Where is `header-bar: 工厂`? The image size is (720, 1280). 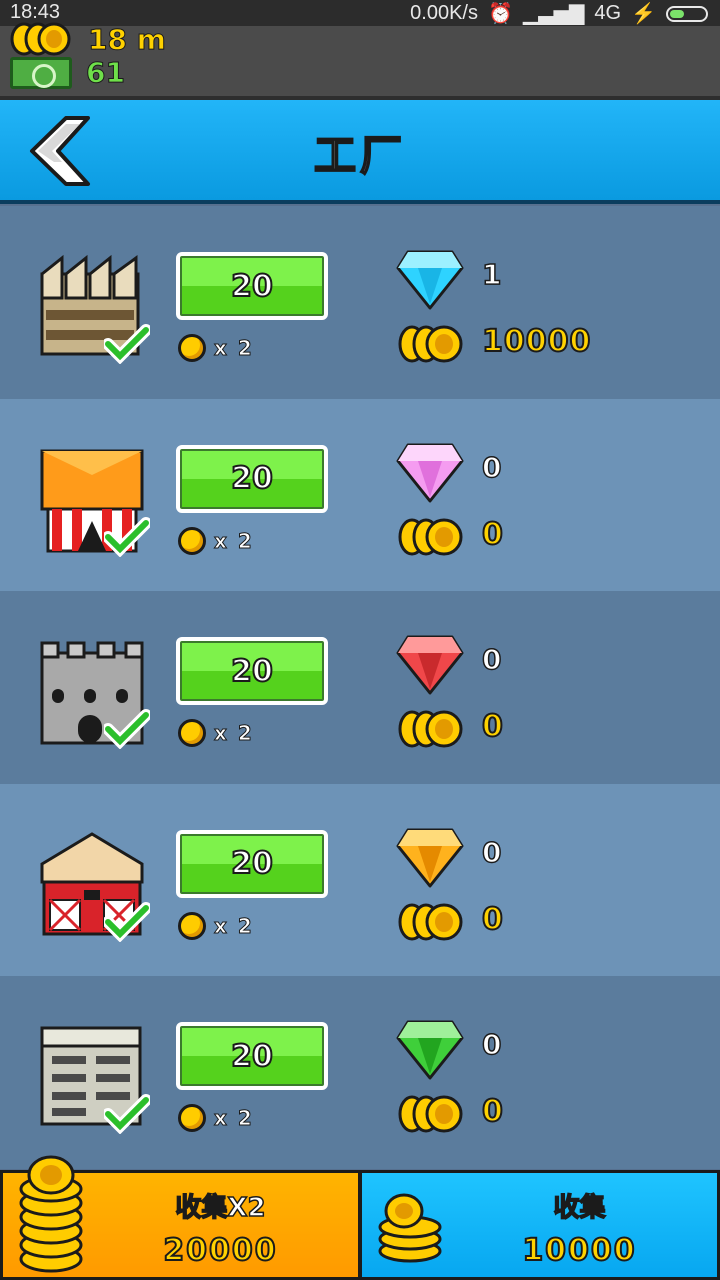
header-bar: 工厂 is located at coordinates (360, 152).